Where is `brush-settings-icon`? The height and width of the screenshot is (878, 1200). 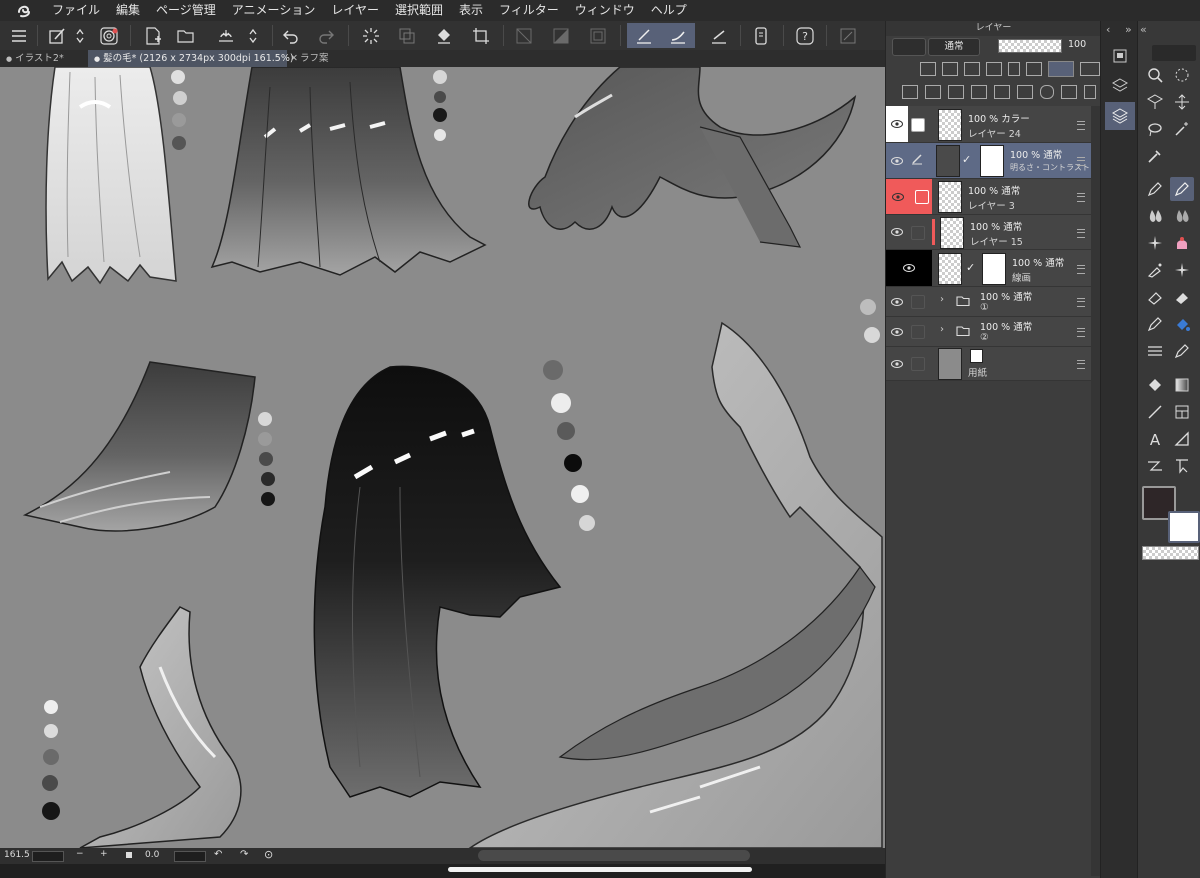 brush-settings-icon is located at coordinates (57, 35).